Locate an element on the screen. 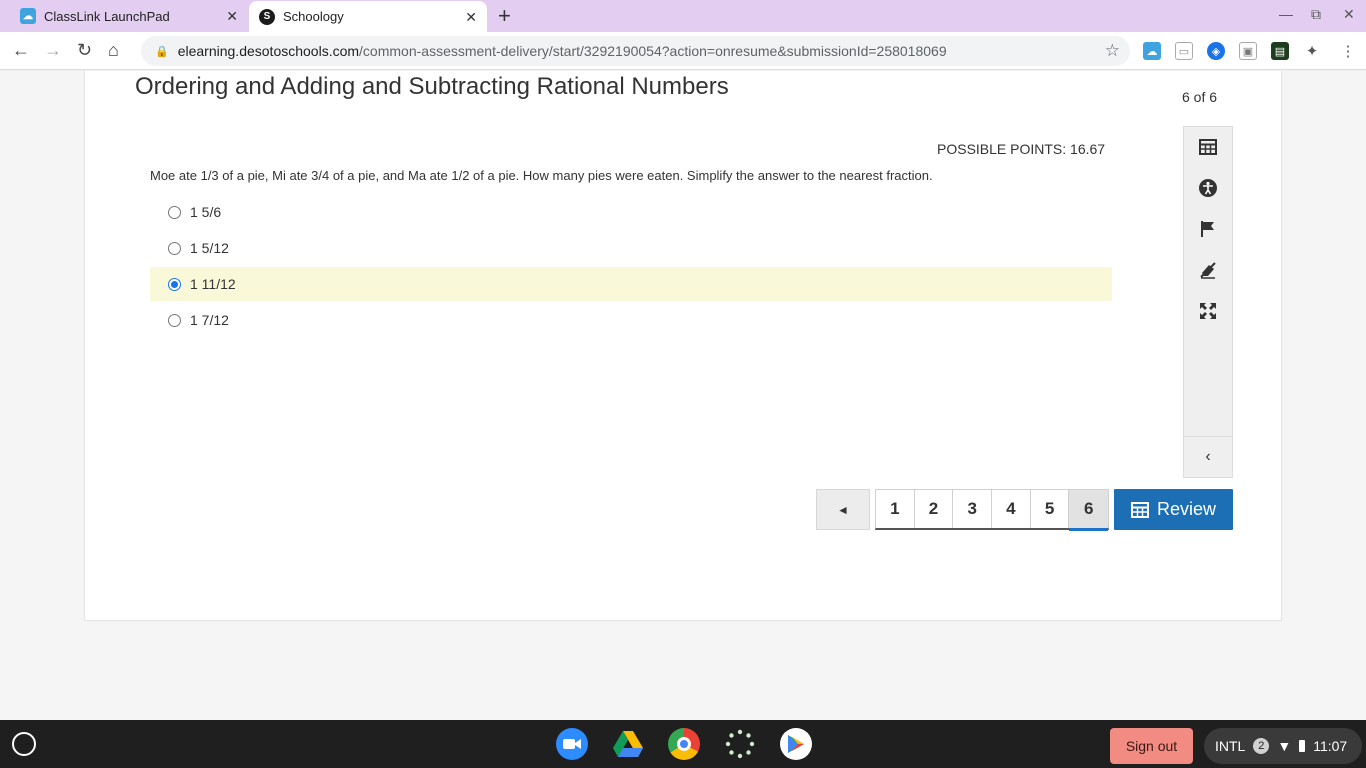 Image resolution: width=1366 pixels, height=768 pixels. schoology-icon: S is located at coordinates (267, 16).